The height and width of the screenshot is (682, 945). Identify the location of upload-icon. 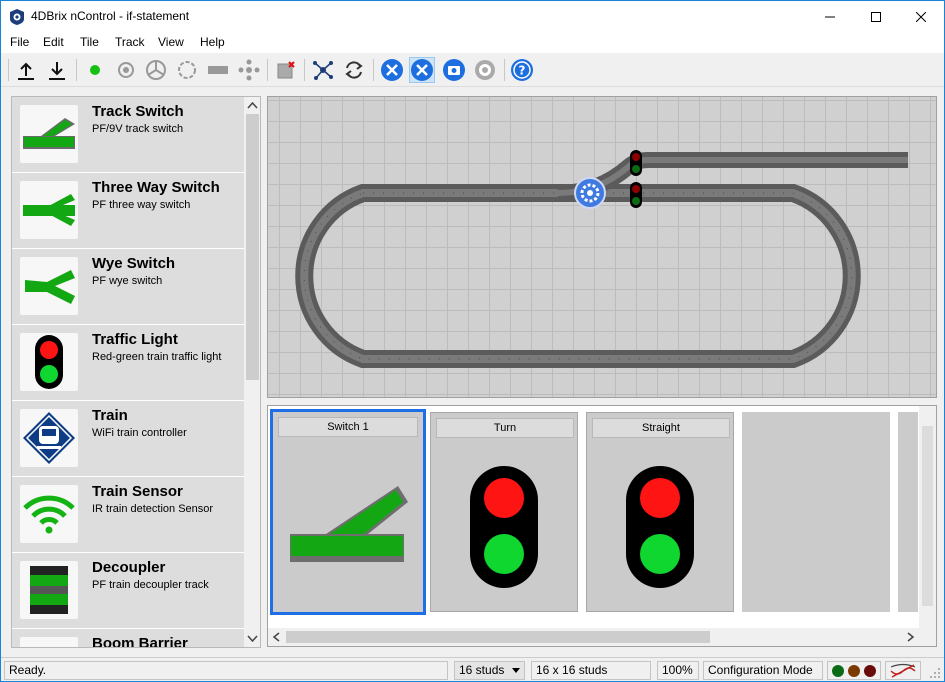
(26, 71).